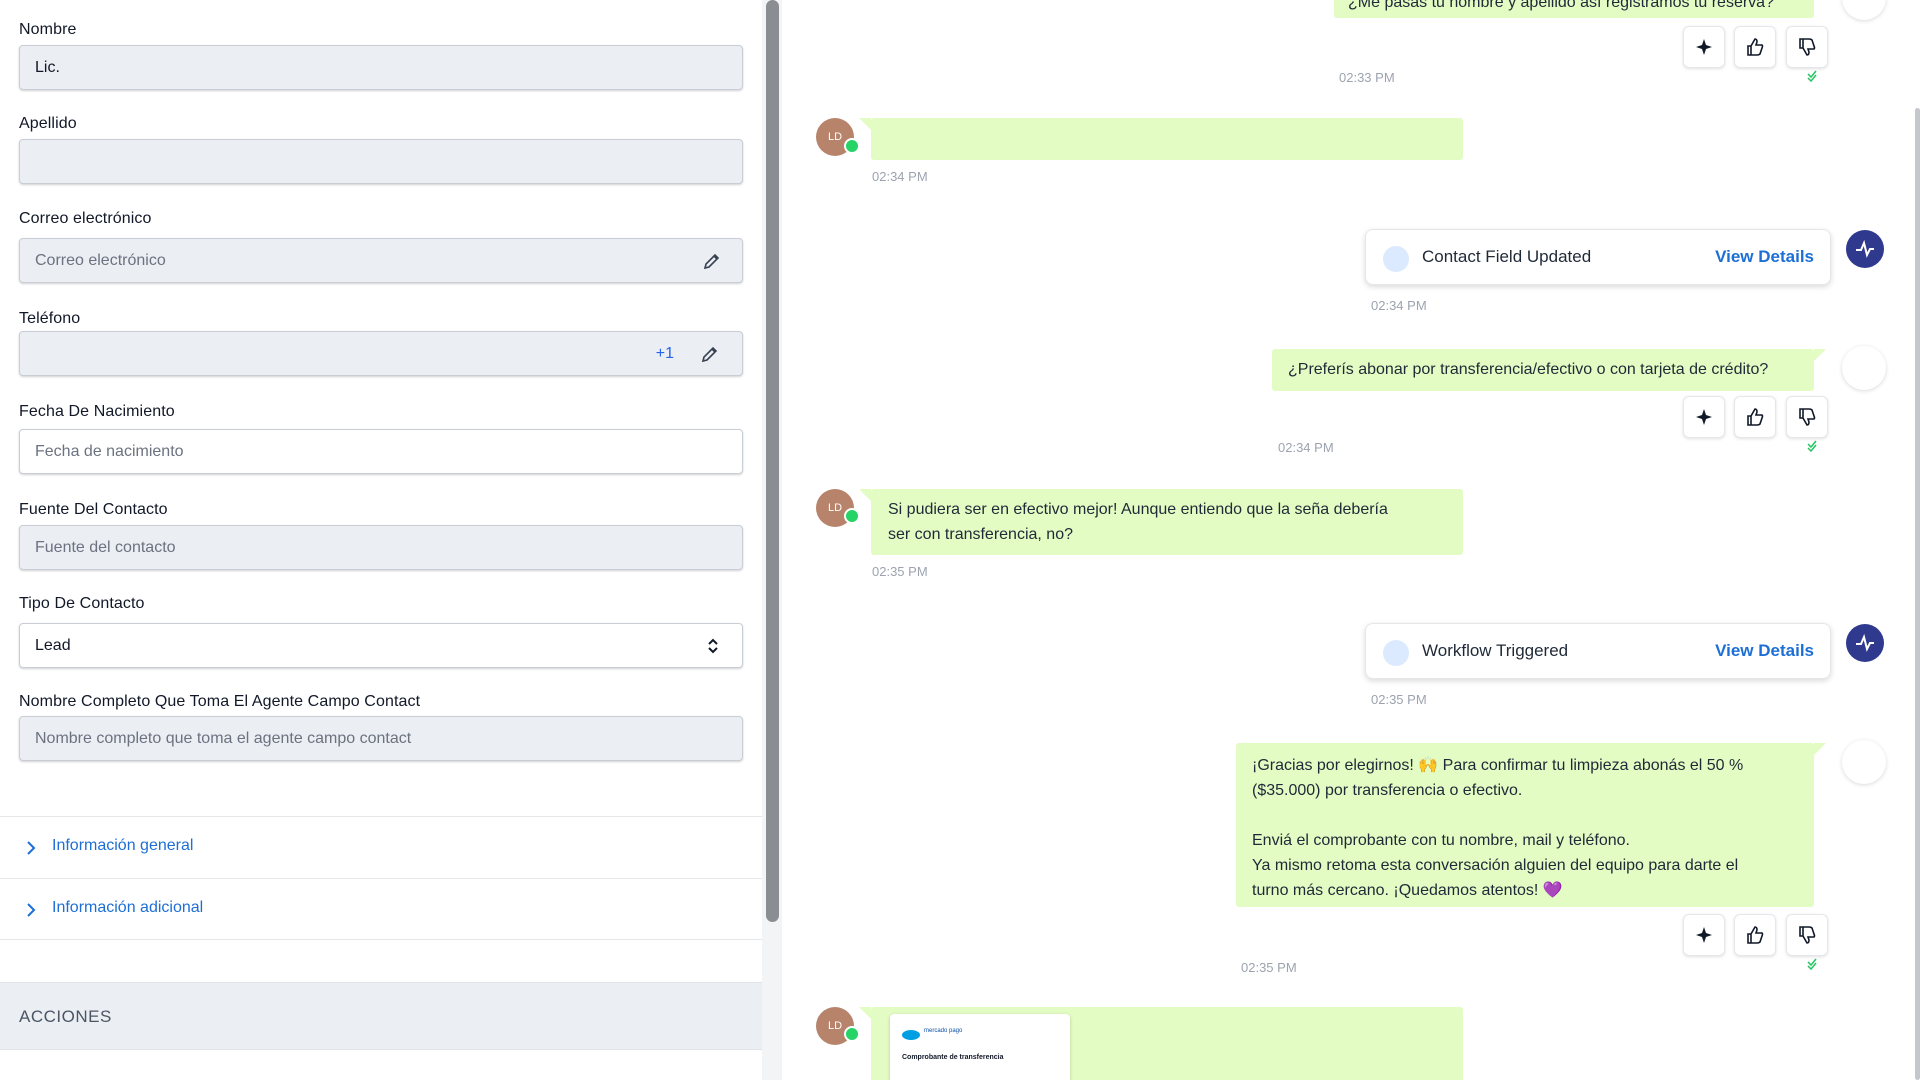  What do you see at coordinates (381, 260) in the screenshot?
I see `email-field: Correo electrónico` at bounding box center [381, 260].